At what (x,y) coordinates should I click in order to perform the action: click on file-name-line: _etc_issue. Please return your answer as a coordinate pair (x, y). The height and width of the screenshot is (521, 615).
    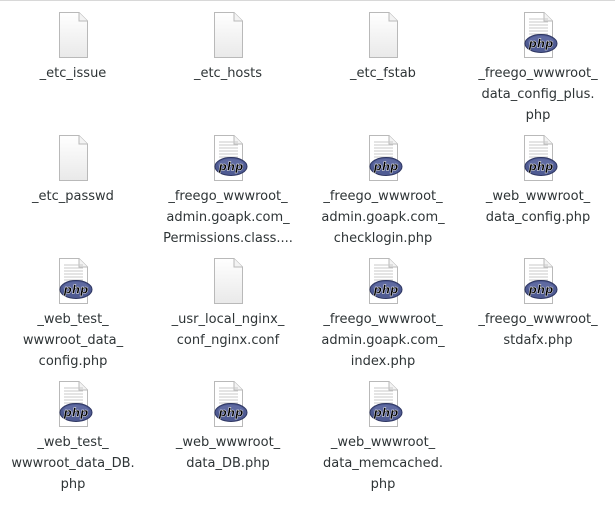
    Looking at the image, I should click on (73, 73).